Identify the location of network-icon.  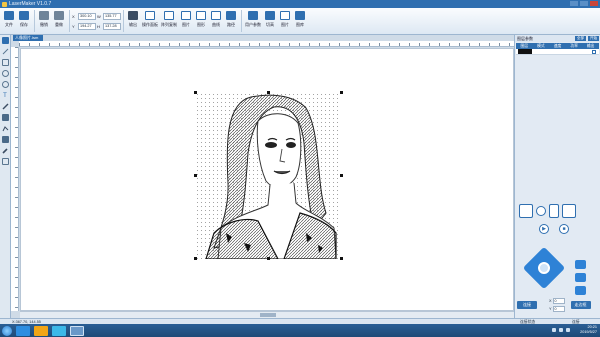
(554, 330).